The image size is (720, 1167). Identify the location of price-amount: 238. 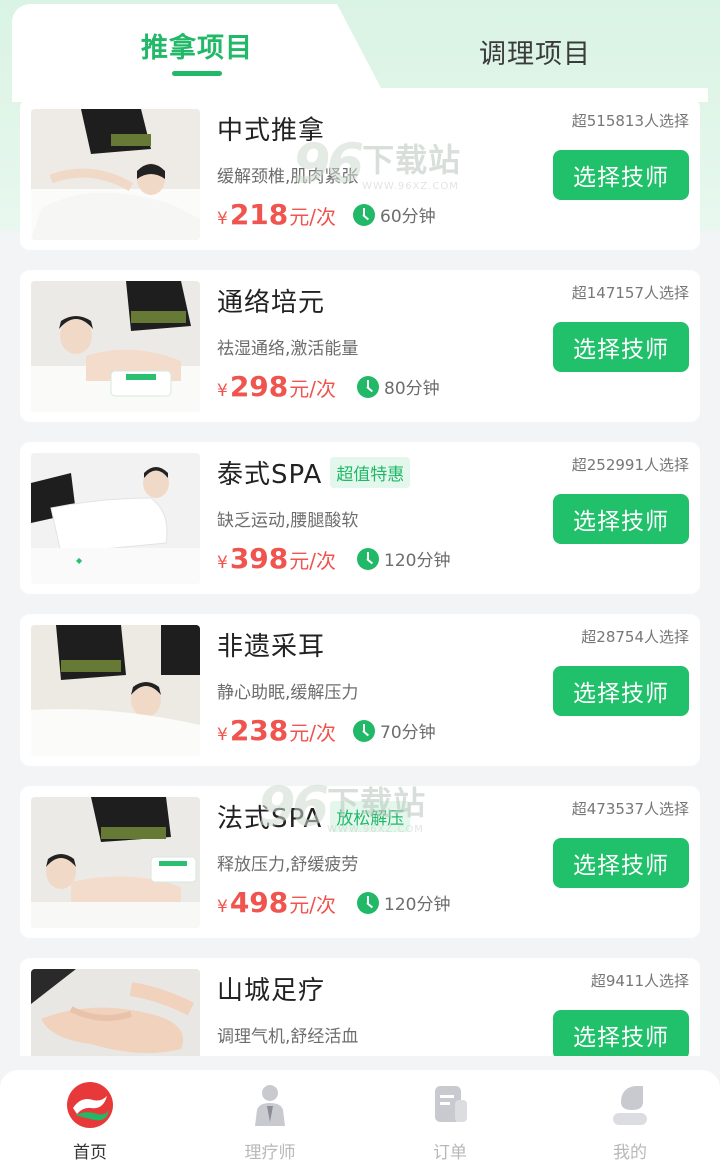
(259, 730).